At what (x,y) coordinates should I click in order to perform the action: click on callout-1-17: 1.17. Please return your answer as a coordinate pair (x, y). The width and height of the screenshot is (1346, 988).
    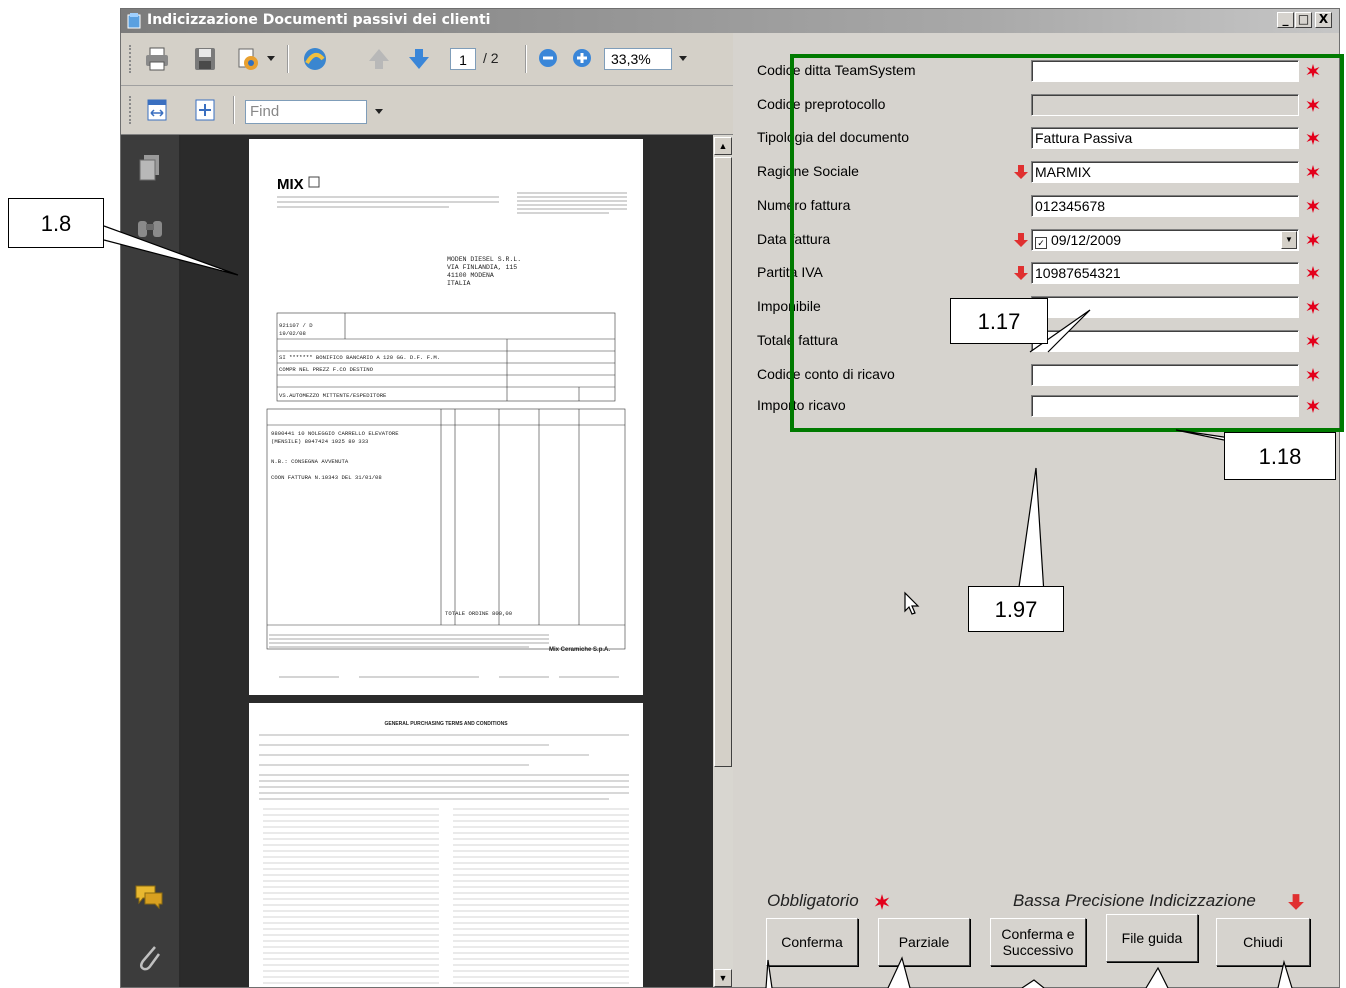
    Looking at the image, I should click on (999, 321).